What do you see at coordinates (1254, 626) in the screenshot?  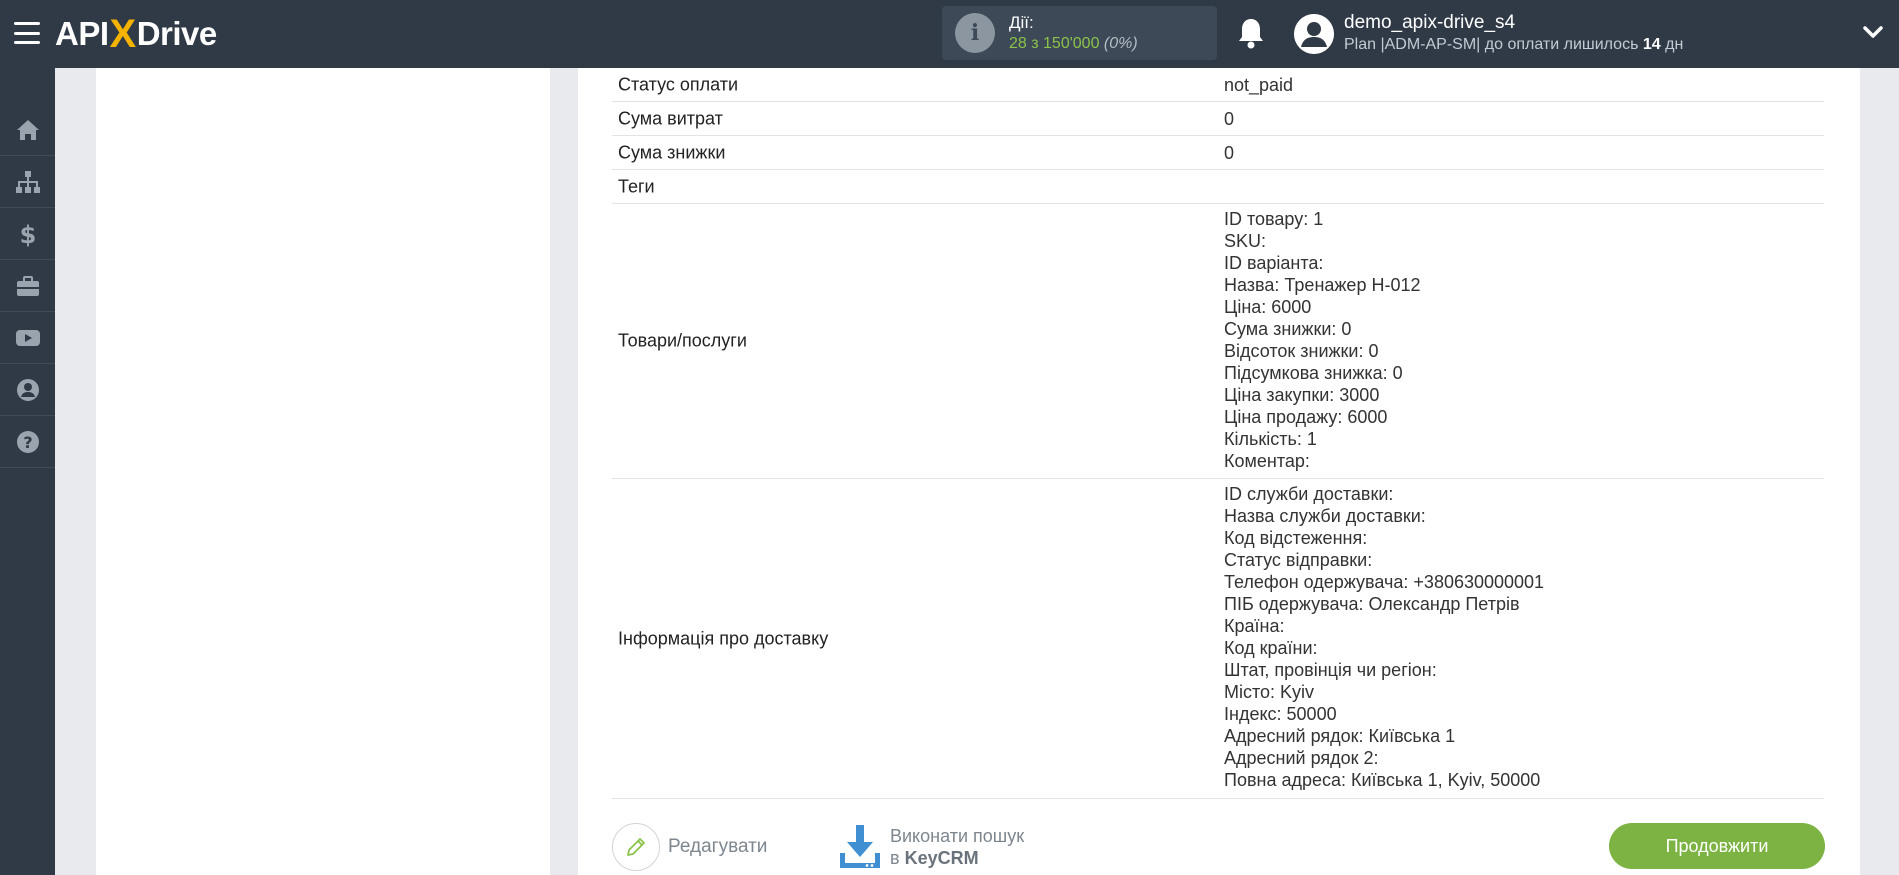 I see `detail-line: Країна:` at bounding box center [1254, 626].